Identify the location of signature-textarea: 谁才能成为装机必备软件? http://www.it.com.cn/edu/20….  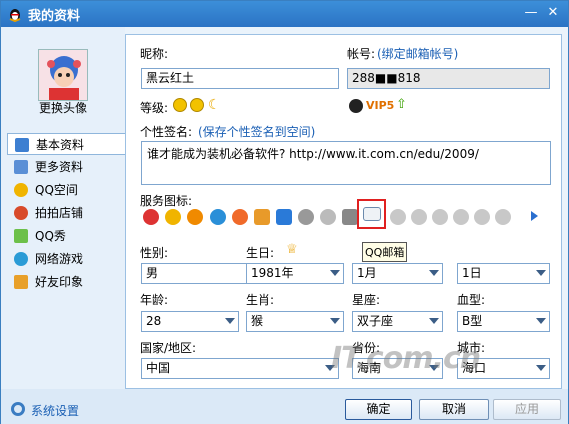
(346, 163).